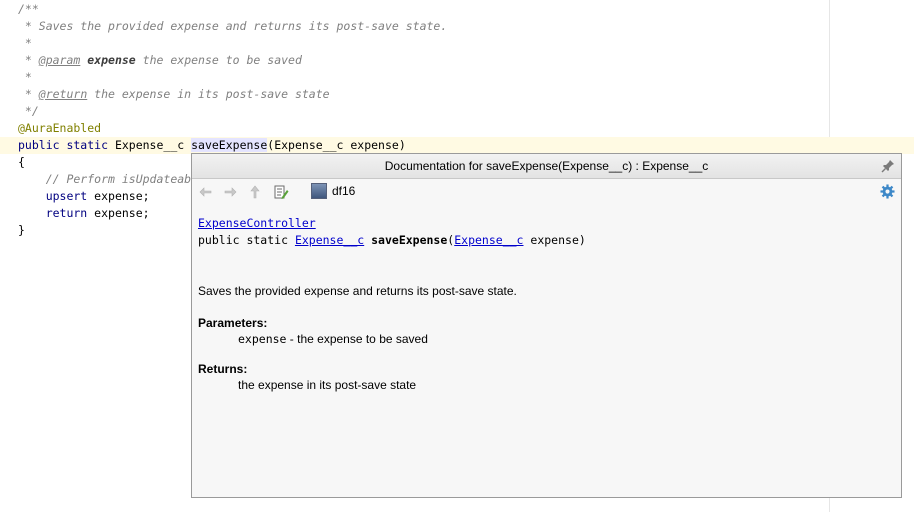  What do you see at coordinates (208, 94) in the screenshot?
I see `comment-text: the expense in its post-save state` at bounding box center [208, 94].